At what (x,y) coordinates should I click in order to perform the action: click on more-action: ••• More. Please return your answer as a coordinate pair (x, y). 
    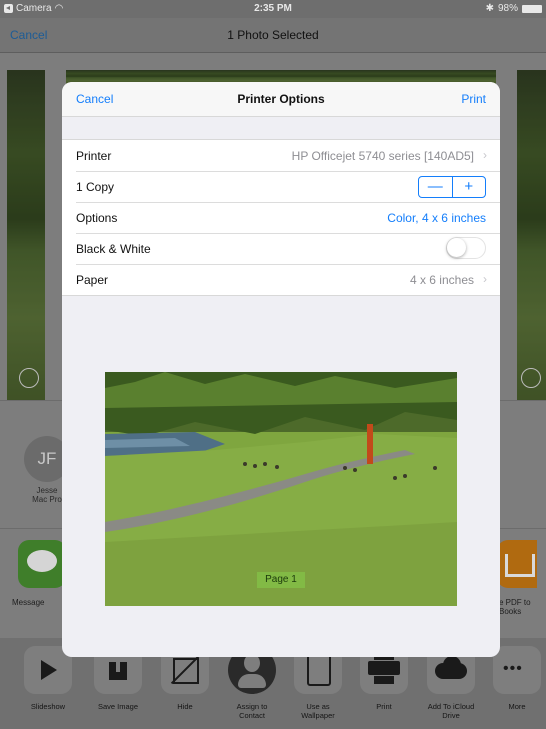
    Looking at the image, I should click on (516, 678).